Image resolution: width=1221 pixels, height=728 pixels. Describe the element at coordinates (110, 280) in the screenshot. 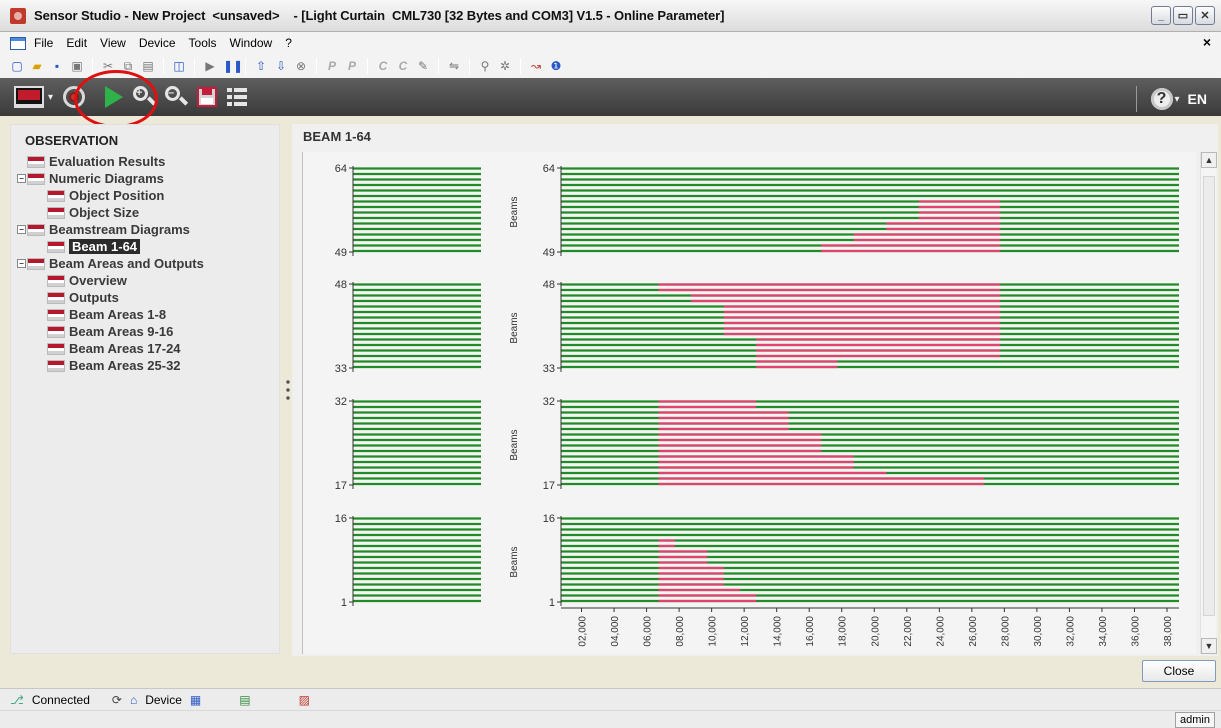

I see `tree-item: Overview` at that location.